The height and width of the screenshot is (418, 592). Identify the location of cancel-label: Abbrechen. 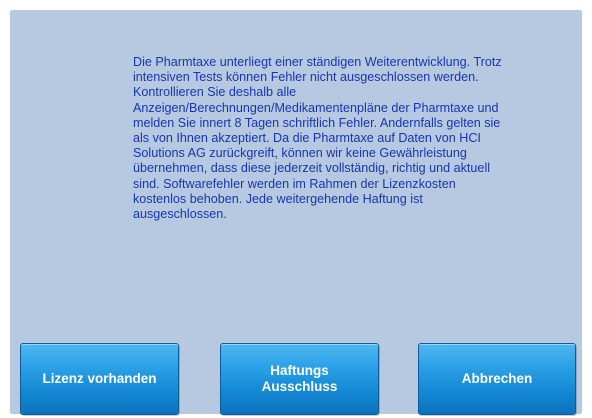
(497, 378).